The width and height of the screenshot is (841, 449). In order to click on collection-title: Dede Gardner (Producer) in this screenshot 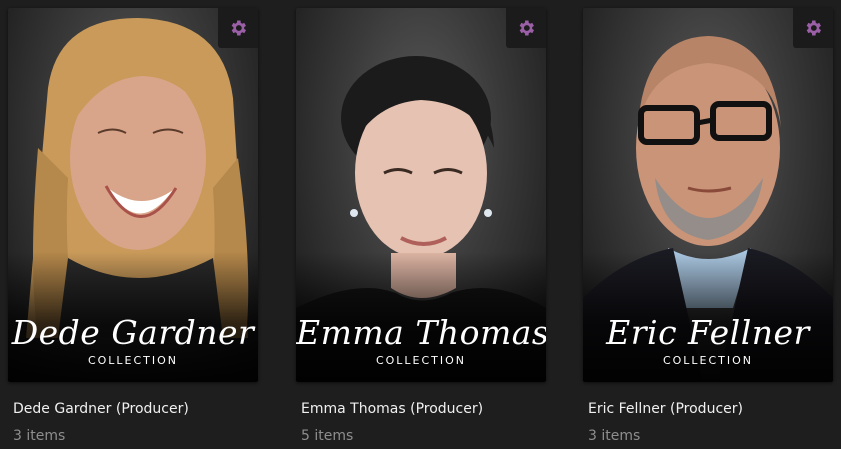, I will do `click(135, 409)`.